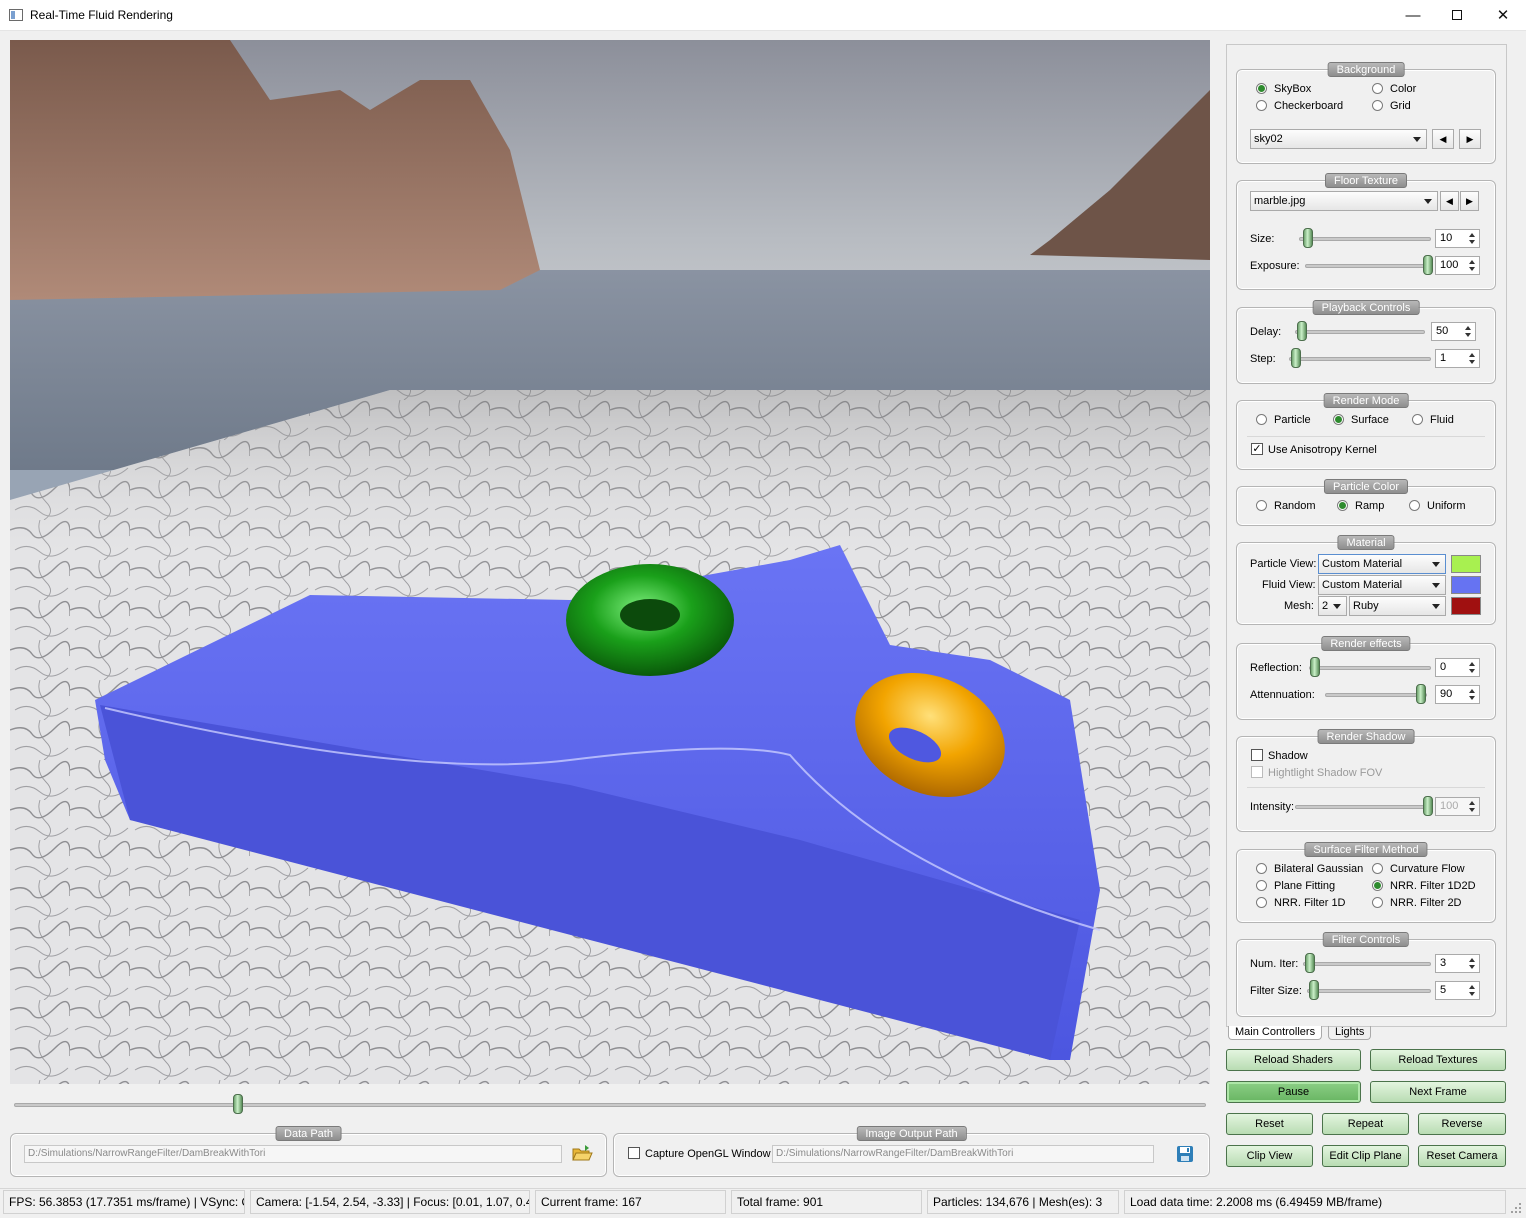  I want to click on radio-surface, so click(1338, 419).